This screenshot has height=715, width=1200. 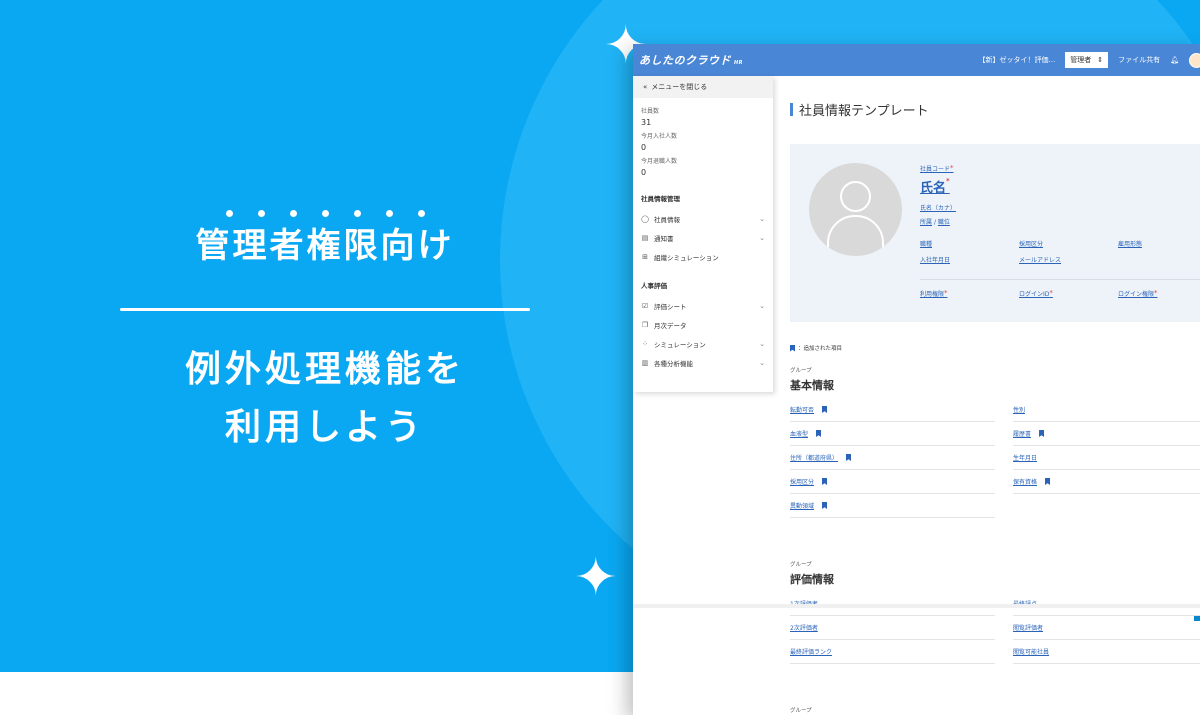 What do you see at coordinates (703, 256) in the screenshot?
I see `sidebar-item-org-simulation: ⊞ 組織シミュレーション` at bounding box center [703, 256].